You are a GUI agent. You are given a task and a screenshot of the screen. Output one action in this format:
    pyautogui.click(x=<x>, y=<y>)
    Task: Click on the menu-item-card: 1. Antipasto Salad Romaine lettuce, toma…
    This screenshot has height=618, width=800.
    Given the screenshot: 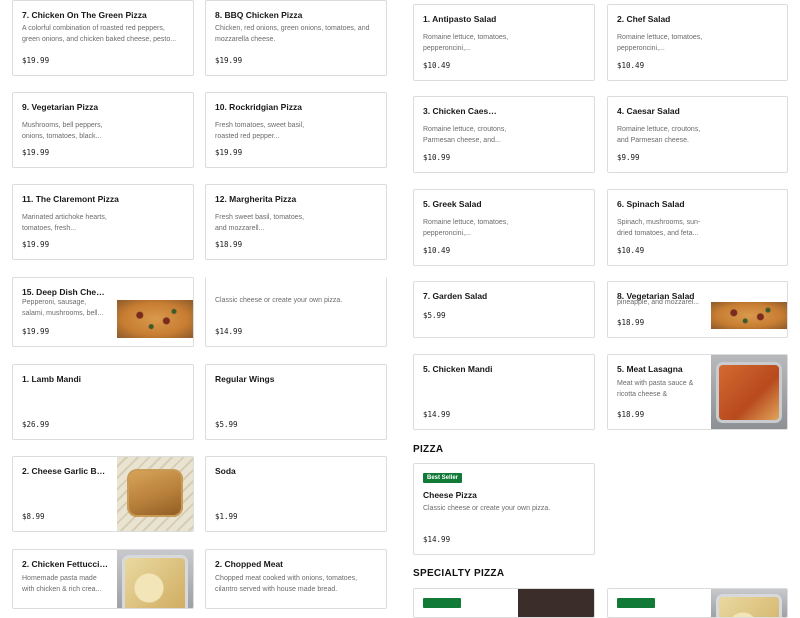 What is the action you would take?
    pyautogui.click(x=504, y=42)
    